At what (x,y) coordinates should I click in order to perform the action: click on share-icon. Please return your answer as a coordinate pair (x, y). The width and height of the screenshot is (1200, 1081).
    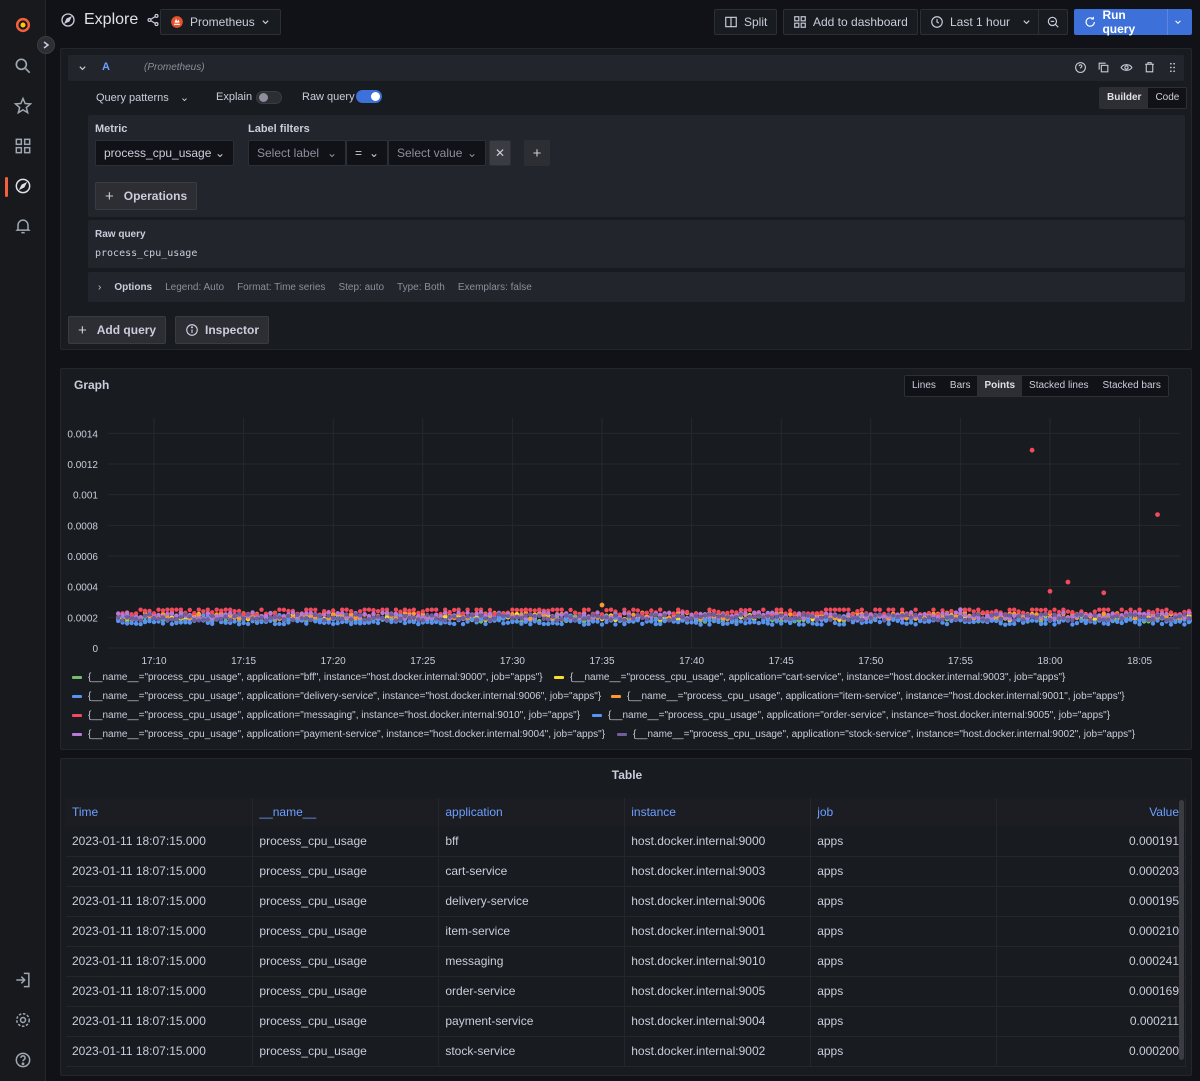
    Looking at the image, I should click on (153, 20).